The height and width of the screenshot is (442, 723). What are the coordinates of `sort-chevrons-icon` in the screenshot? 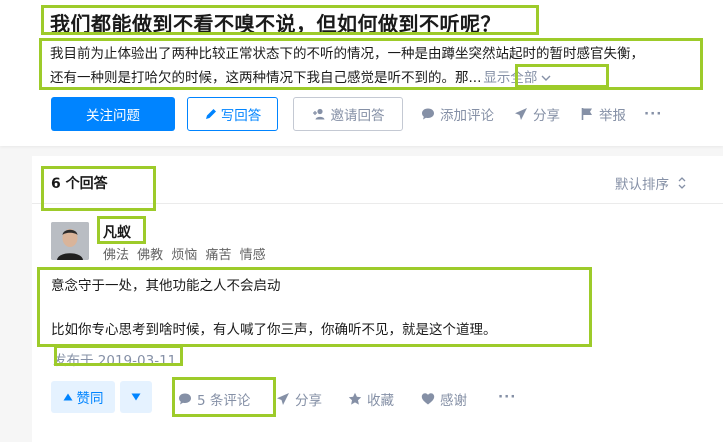 It's located at (682, 183).